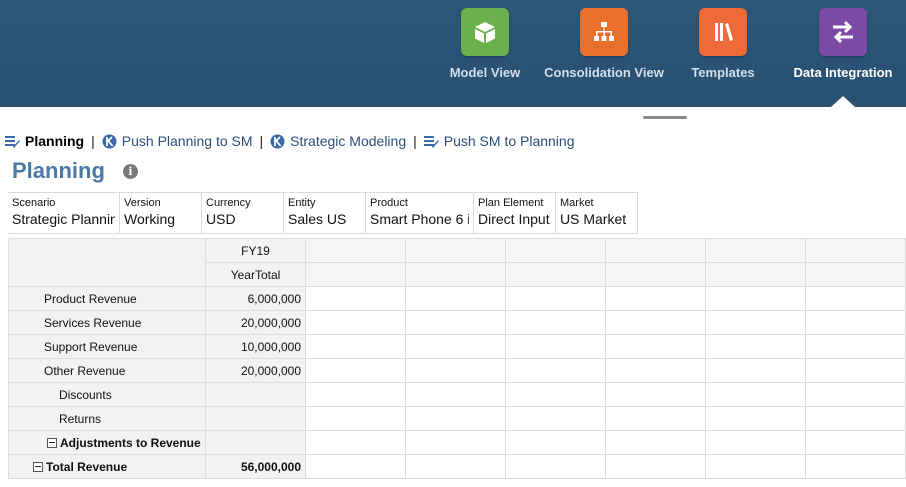 This screenshot has width=906, height=487. I want to click on row-header-collapsible: Total Revenue, so click(107, 466).